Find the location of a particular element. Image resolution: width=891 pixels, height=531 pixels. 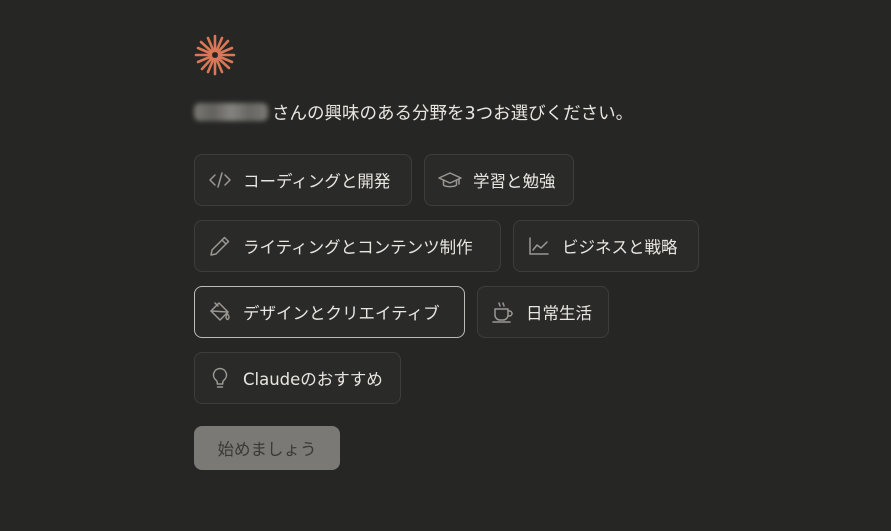

option-label: ライティングとコンテンツ制作 is located at coordinates (358, 247).